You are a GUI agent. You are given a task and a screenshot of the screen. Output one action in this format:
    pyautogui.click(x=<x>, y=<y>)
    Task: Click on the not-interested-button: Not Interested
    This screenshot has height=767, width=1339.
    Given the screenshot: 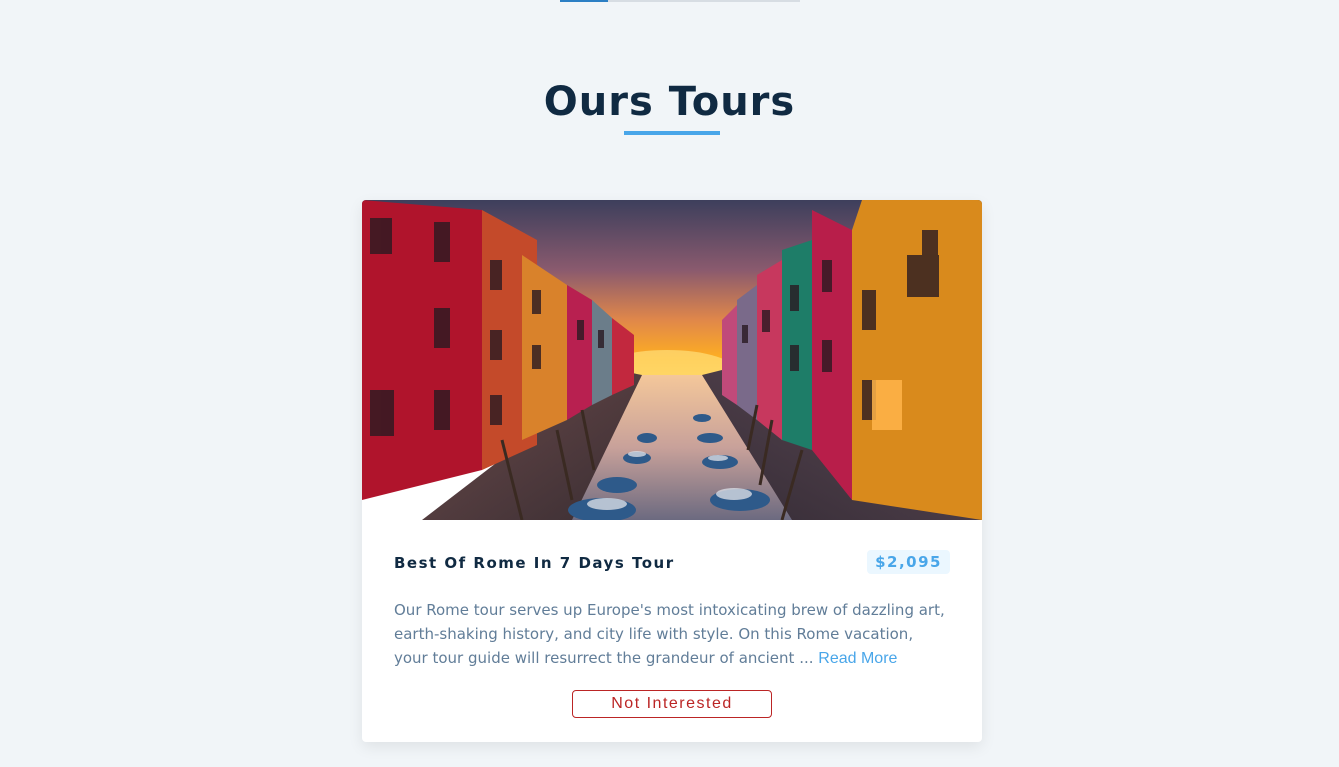 What is the action you would take?
    pyautogui.click(x=672, y=704)
    